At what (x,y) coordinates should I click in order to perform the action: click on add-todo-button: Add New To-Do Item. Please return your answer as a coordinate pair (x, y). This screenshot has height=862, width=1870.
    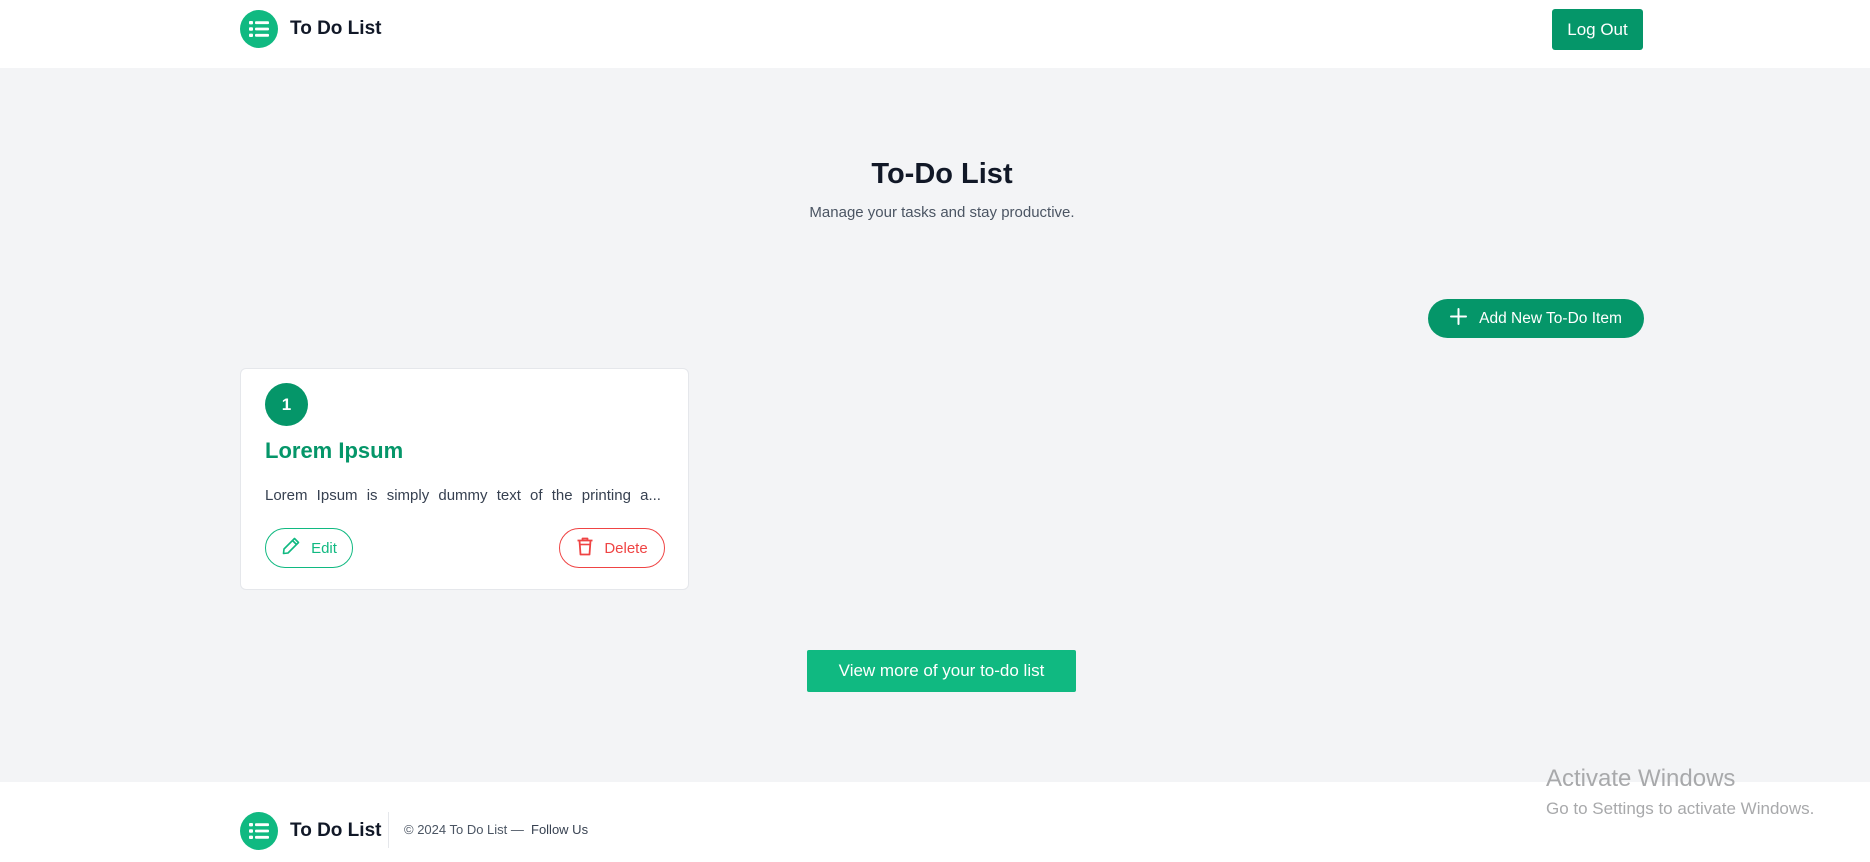
    Looking at the image, I should click on (1536, 318).